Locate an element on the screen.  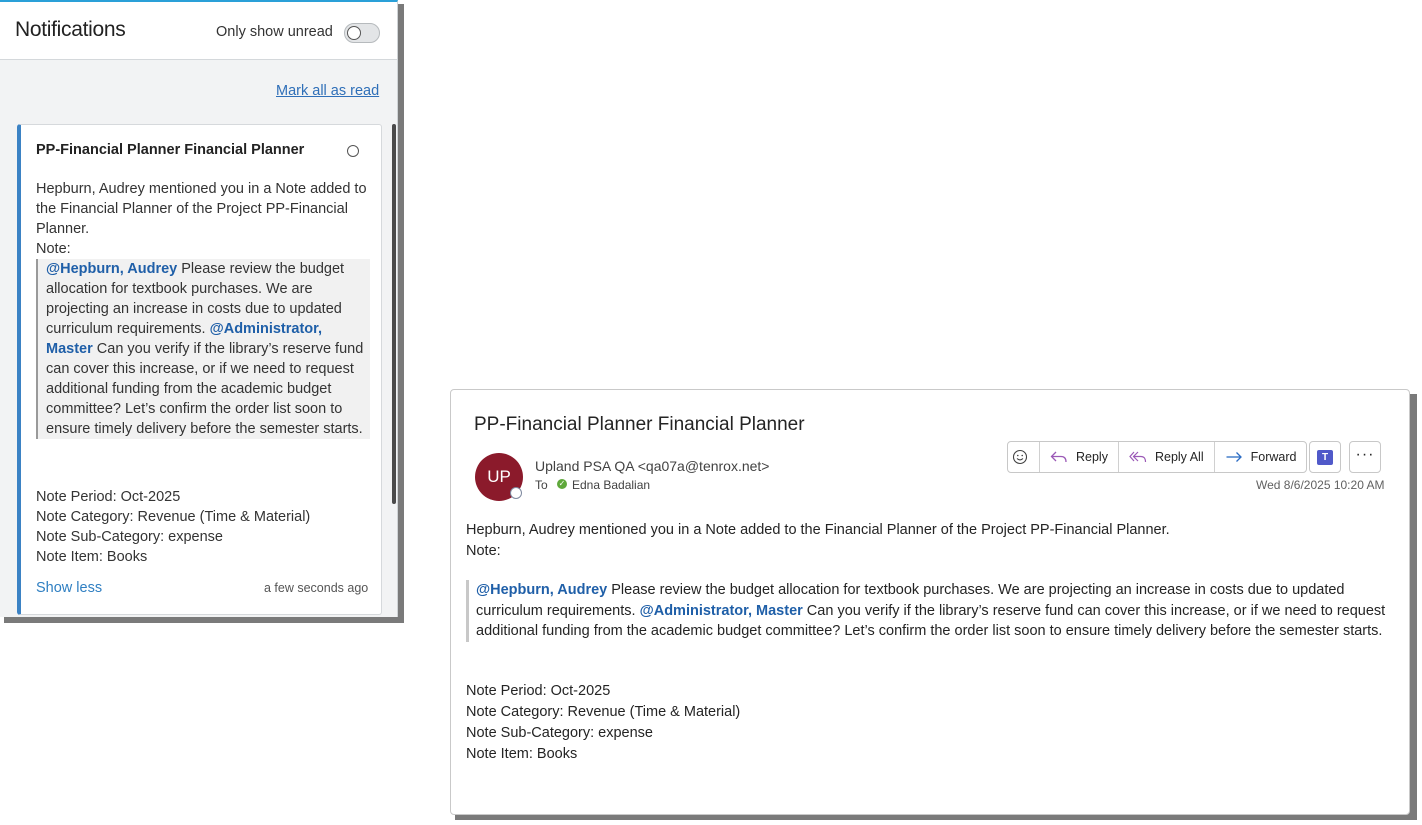
reply-all-button: Reply All is located at coordinates (1167, 457).